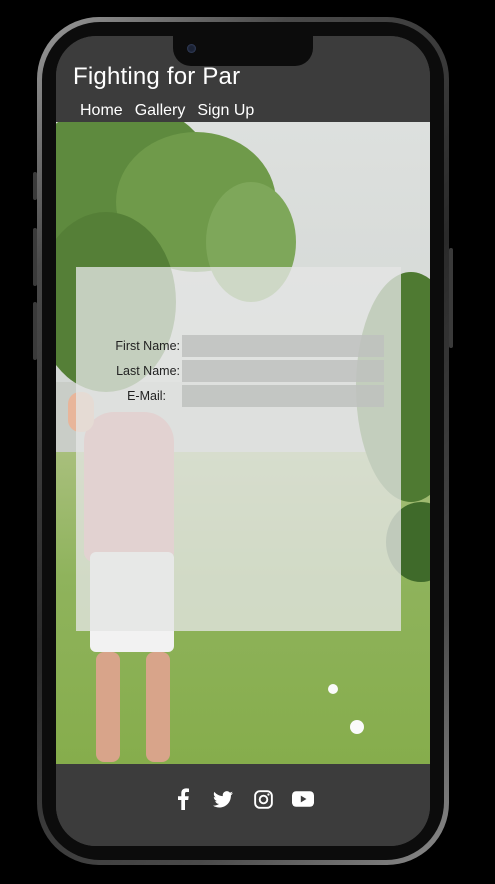 This screenshot has width=495, height=884. Describe the element at coordinates (35, 186) in the screenshot. I see `mute-switch` at that location.